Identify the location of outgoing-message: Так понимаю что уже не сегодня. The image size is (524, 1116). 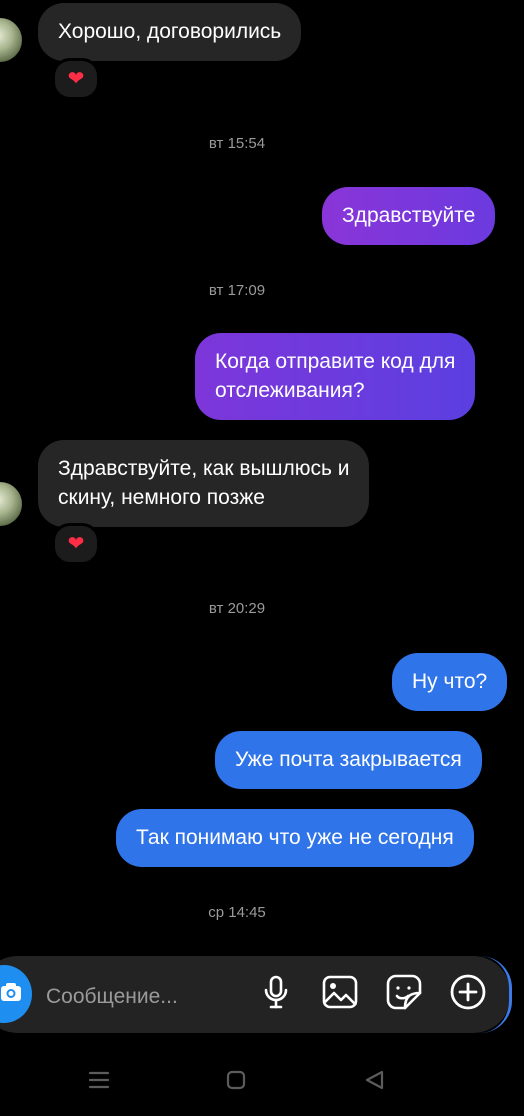
(295, 838).